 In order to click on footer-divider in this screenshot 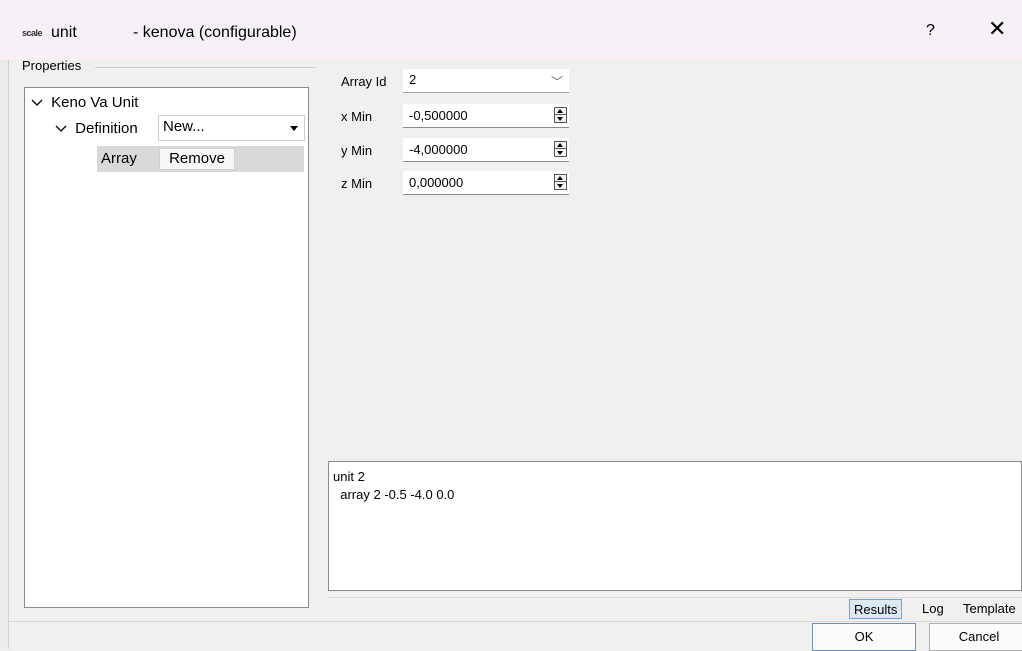, I will do `click(515, 621)`.